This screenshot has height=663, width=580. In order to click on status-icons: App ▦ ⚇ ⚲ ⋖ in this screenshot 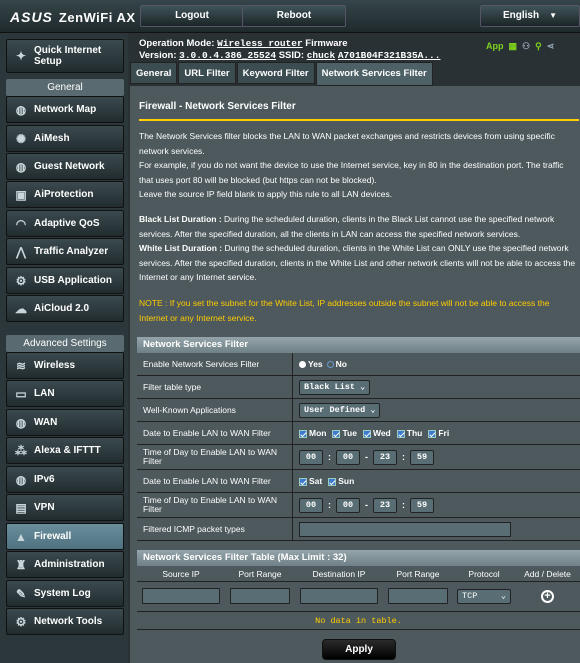, I will do `click(522, 46)`.